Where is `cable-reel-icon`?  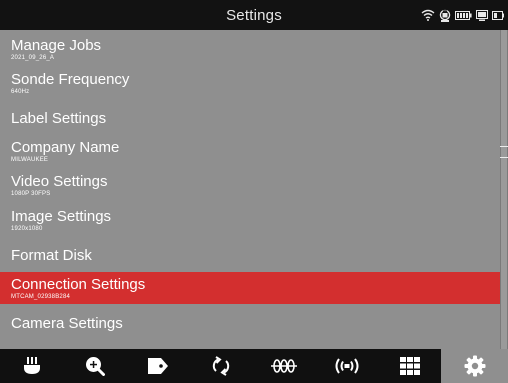
cable-reel-icon is located at coordinates (31, 365).